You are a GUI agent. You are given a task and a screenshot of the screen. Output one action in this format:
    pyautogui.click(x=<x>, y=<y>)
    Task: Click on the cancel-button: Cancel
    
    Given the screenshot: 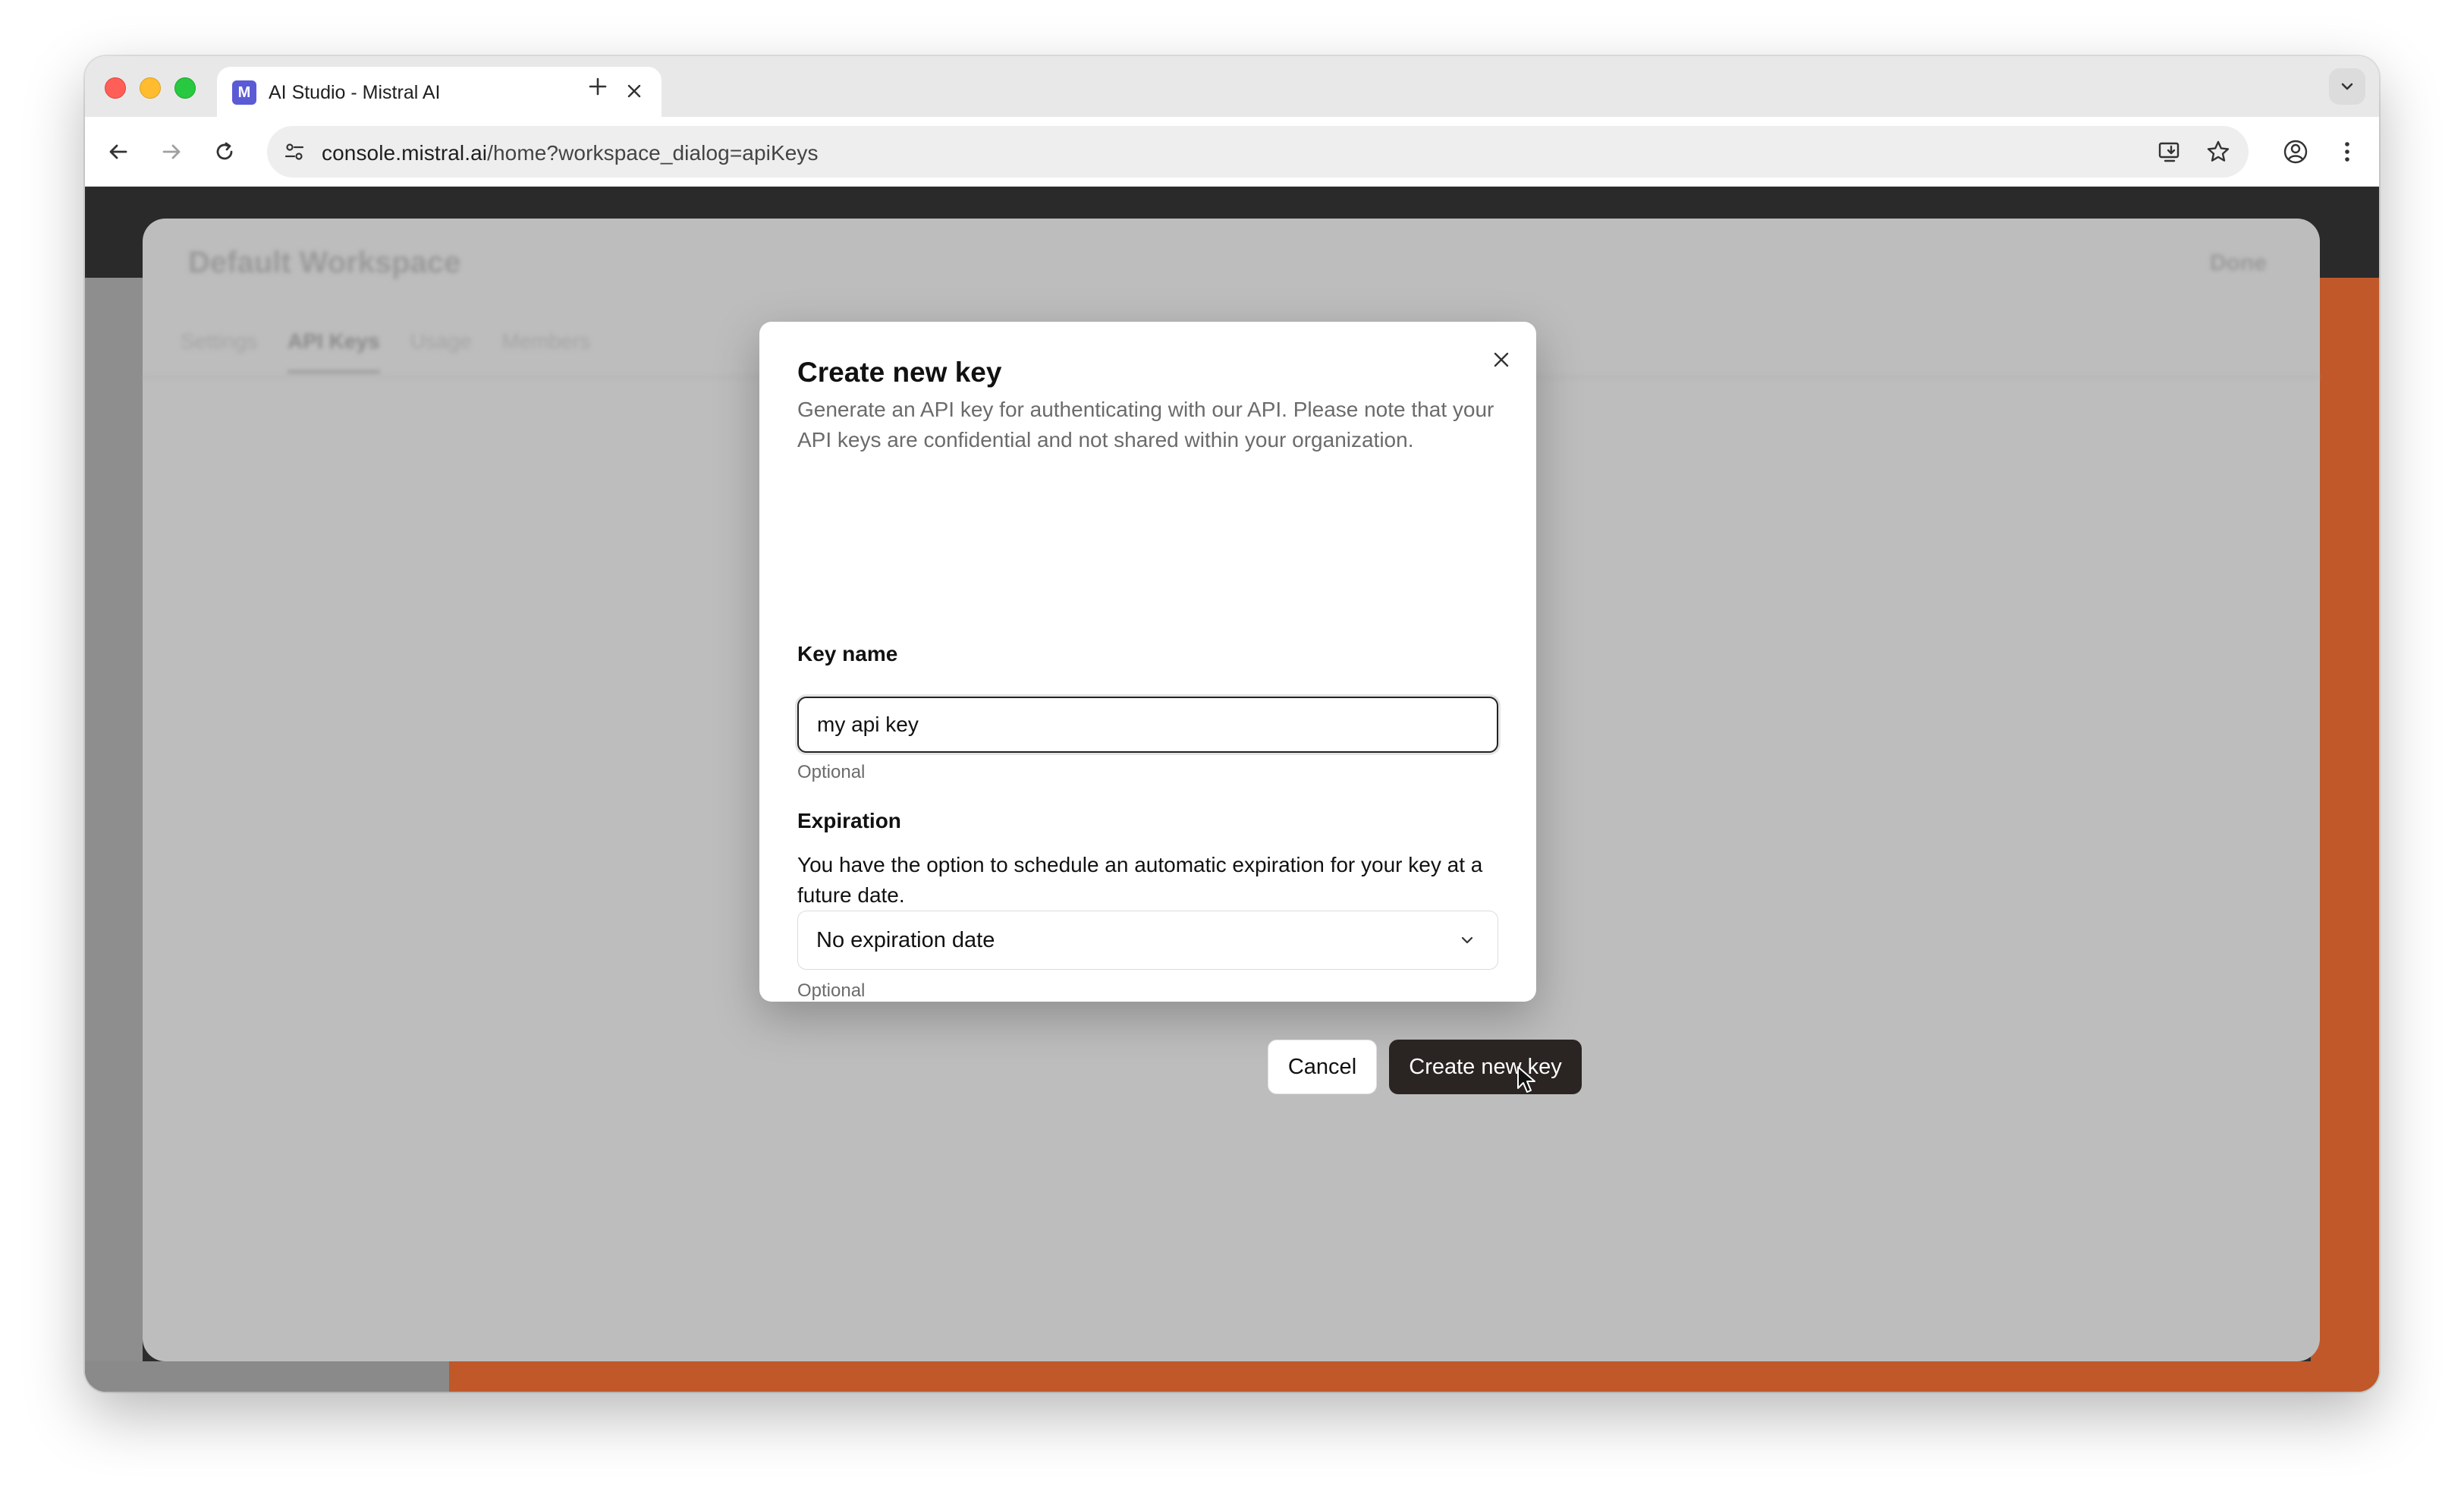 What is the action you would take?
    pyautogui.click(x=1322, y=1067)
    